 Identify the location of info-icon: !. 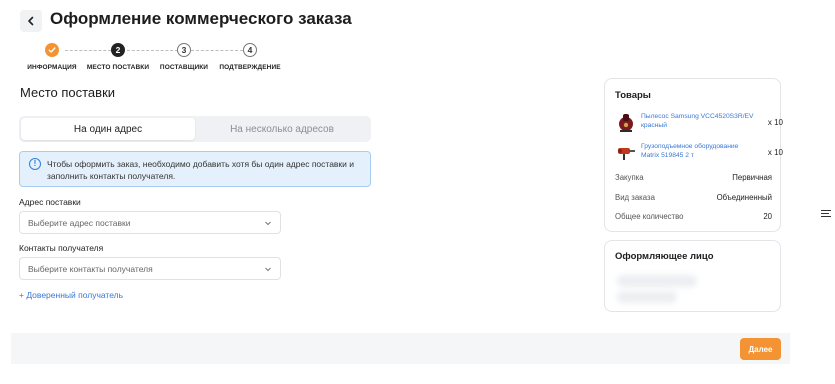
(35, 164).